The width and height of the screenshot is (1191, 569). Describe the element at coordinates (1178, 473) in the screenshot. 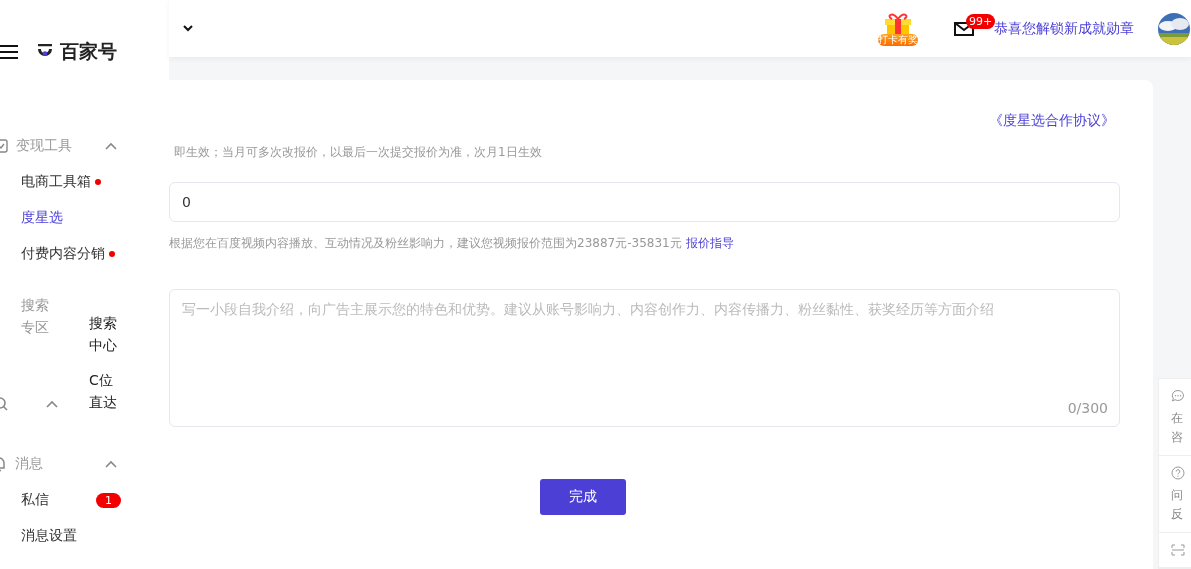

I see `help-icon` at that location.